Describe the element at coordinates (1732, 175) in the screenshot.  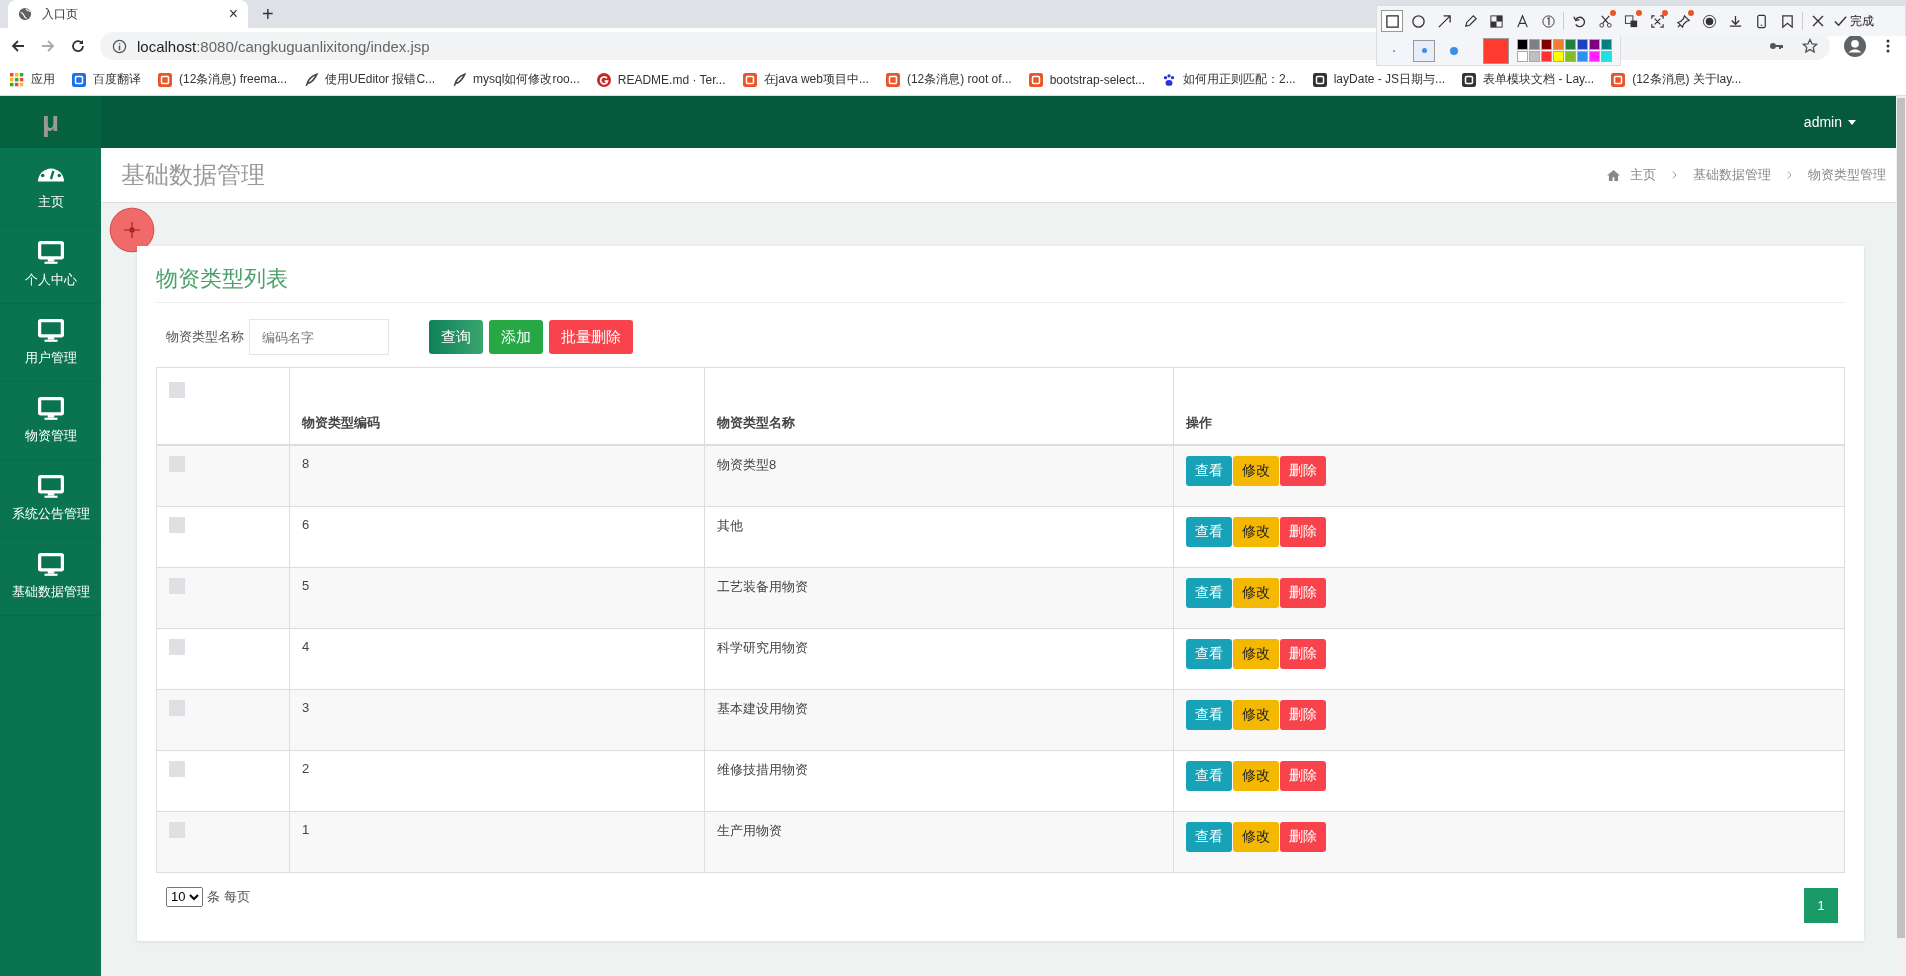
I see `breadcrumb-link: 基础数据管理` at that location.